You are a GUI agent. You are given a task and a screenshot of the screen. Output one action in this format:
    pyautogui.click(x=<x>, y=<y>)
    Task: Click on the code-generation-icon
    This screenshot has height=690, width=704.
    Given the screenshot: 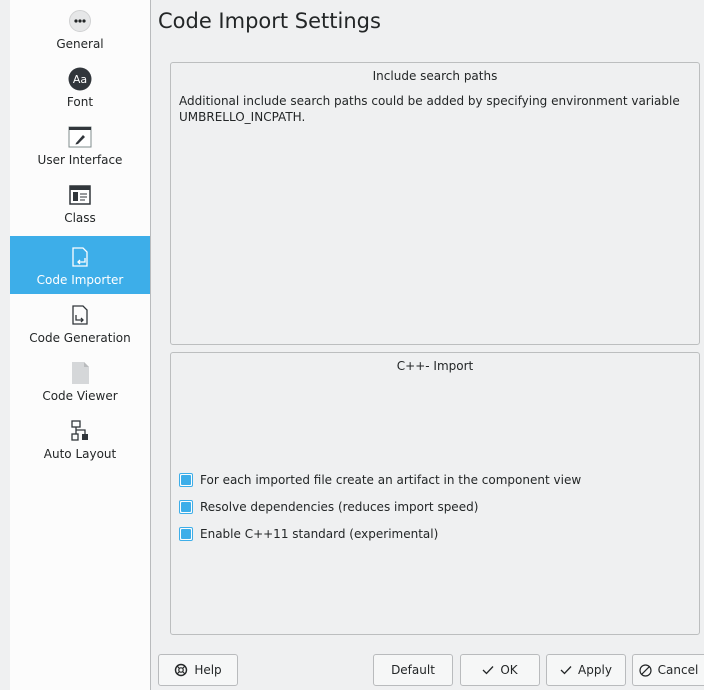 What is the action you would take?
    pyautogui.click(x=80, y=315)
    